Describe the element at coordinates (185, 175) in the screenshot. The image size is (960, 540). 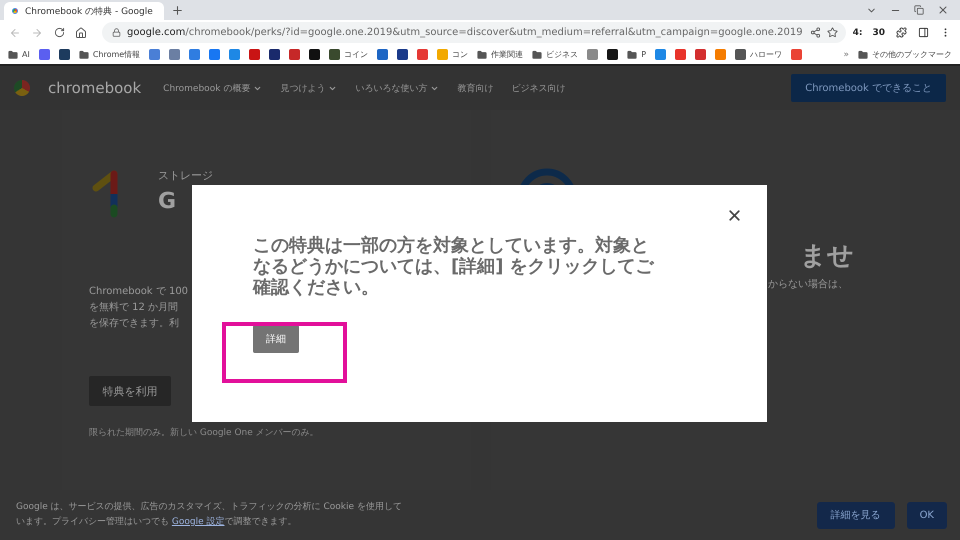
I see `card-eyebrow: ストレージ` at that location.